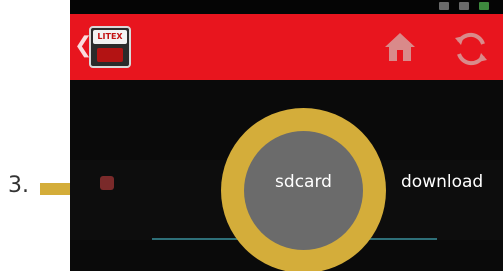 The width and height of the screenshot is (503, 271). I want to click on folder-icon, so click(107, 183).